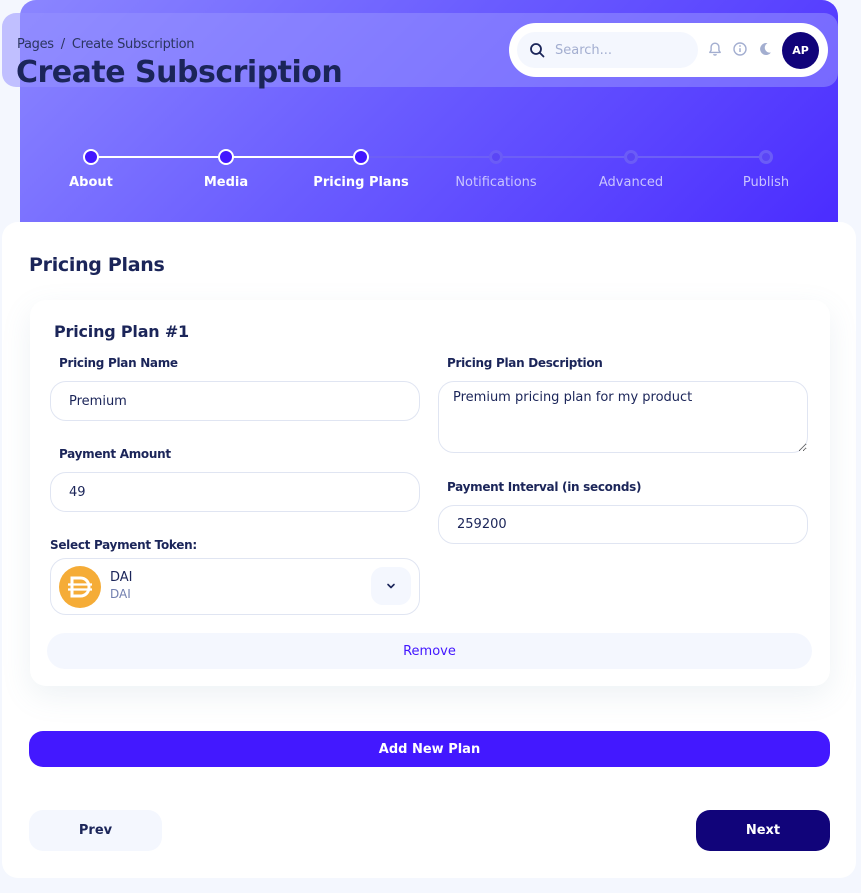  What do you see at coordinates (121, 577) in the screenshot?
I see `token-name: DAI` at bounding box center [121, 577].